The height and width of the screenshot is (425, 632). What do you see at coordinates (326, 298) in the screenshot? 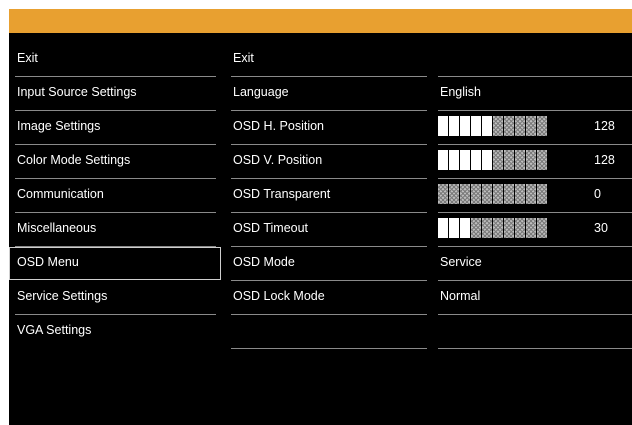
I see `submenu-item-osd-lock-mode: OSD Lock Mode` at bounding box center [326, 298].